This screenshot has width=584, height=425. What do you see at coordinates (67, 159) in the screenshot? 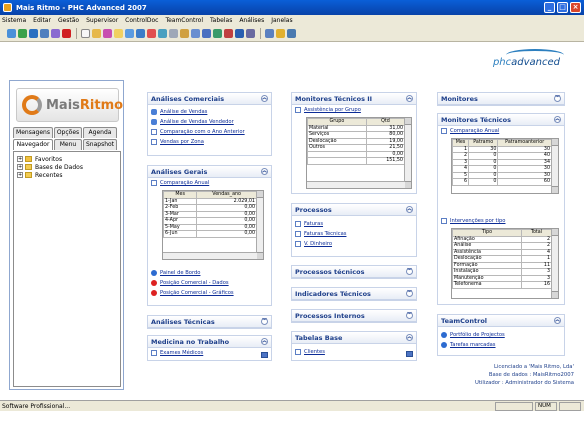
I see `tree-item-favoritos: + Favoritos` at bounding box center [67, 159].